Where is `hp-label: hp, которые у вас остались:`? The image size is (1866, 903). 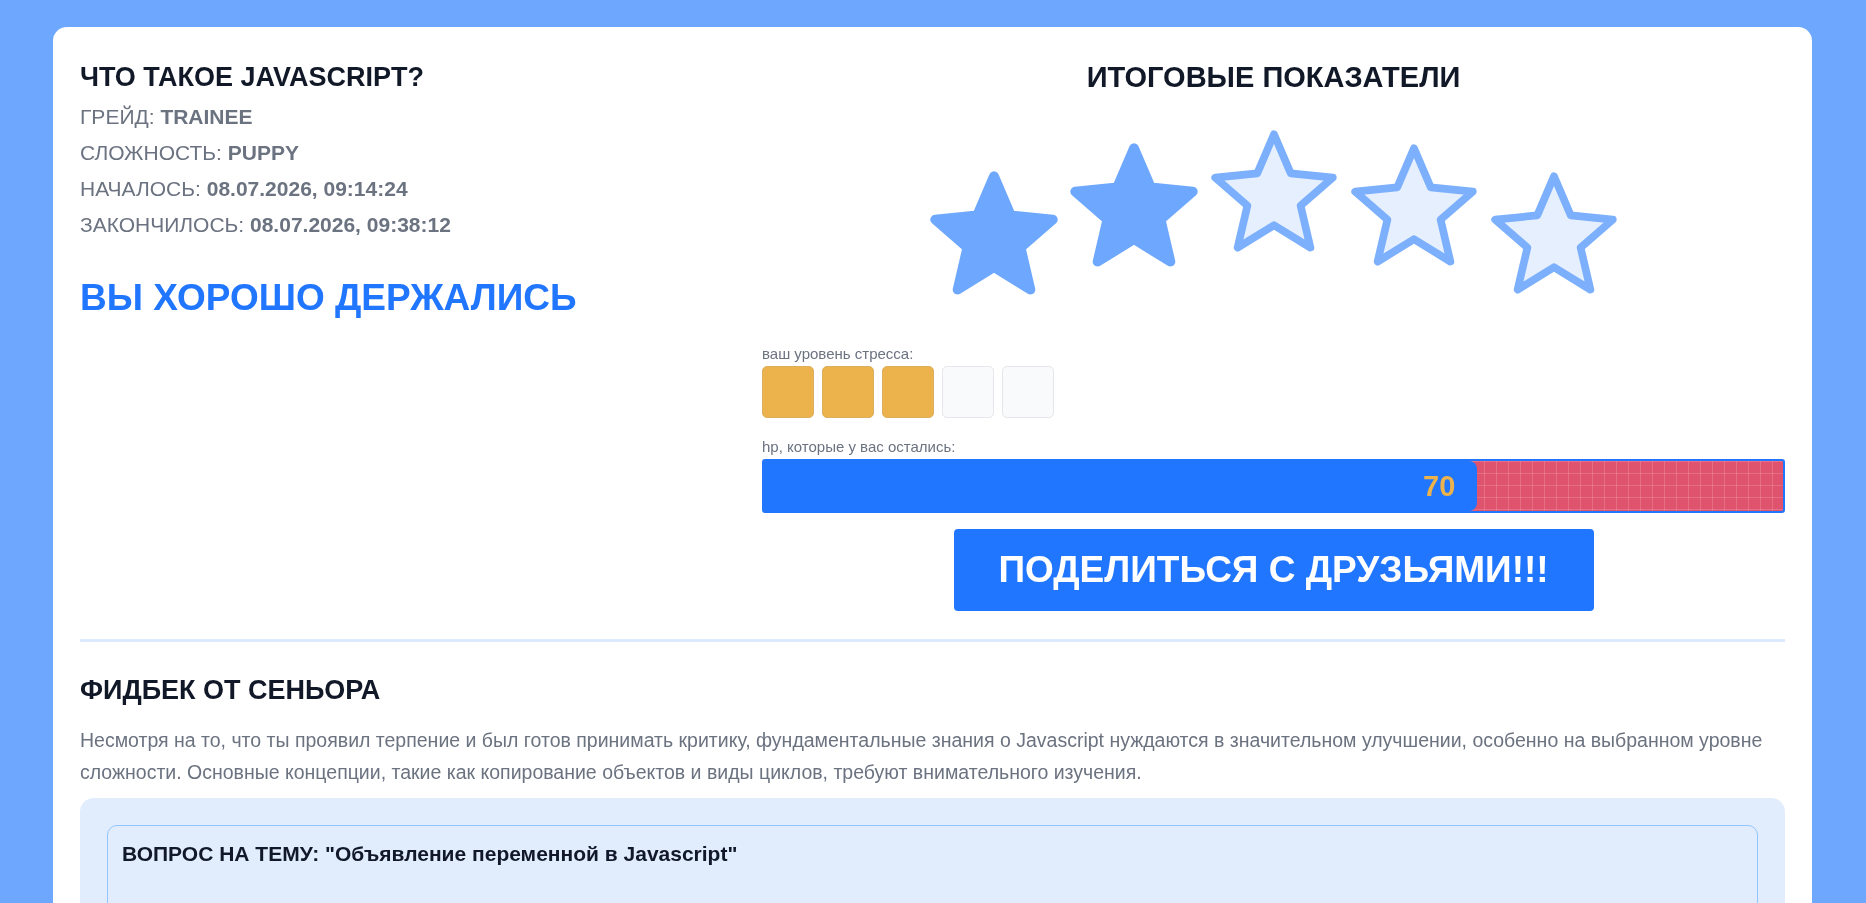
hp-label: hp, которые у вас остались: is located at coordinates (859, 446).